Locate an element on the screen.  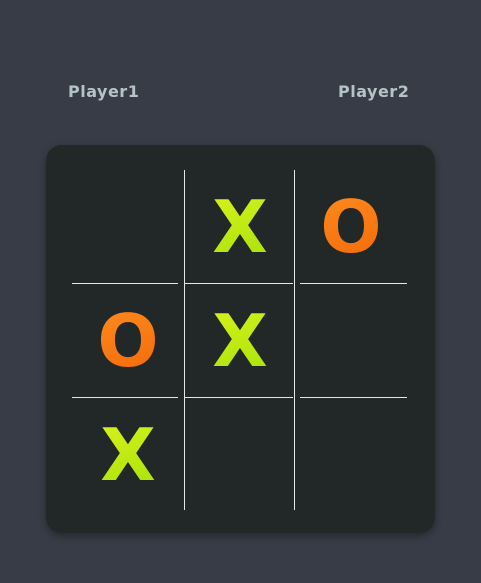
board-cell-6: X is located at coordinates (128, 454).